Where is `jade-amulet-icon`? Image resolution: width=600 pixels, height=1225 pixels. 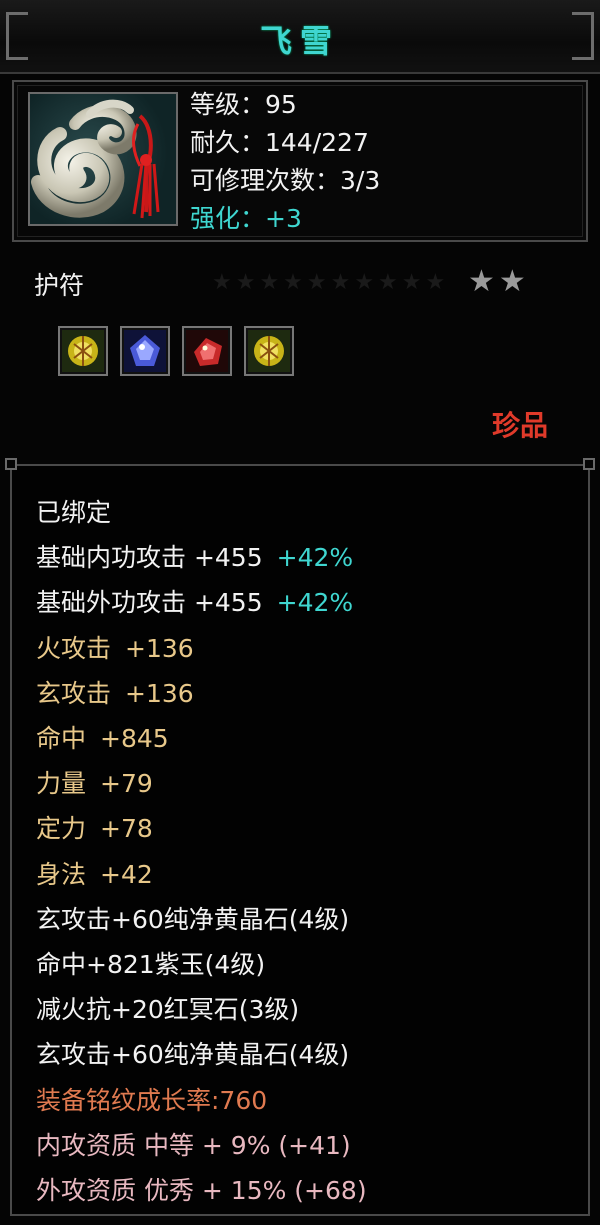
jade-amulet-icon is located at coordinates (103, 159).